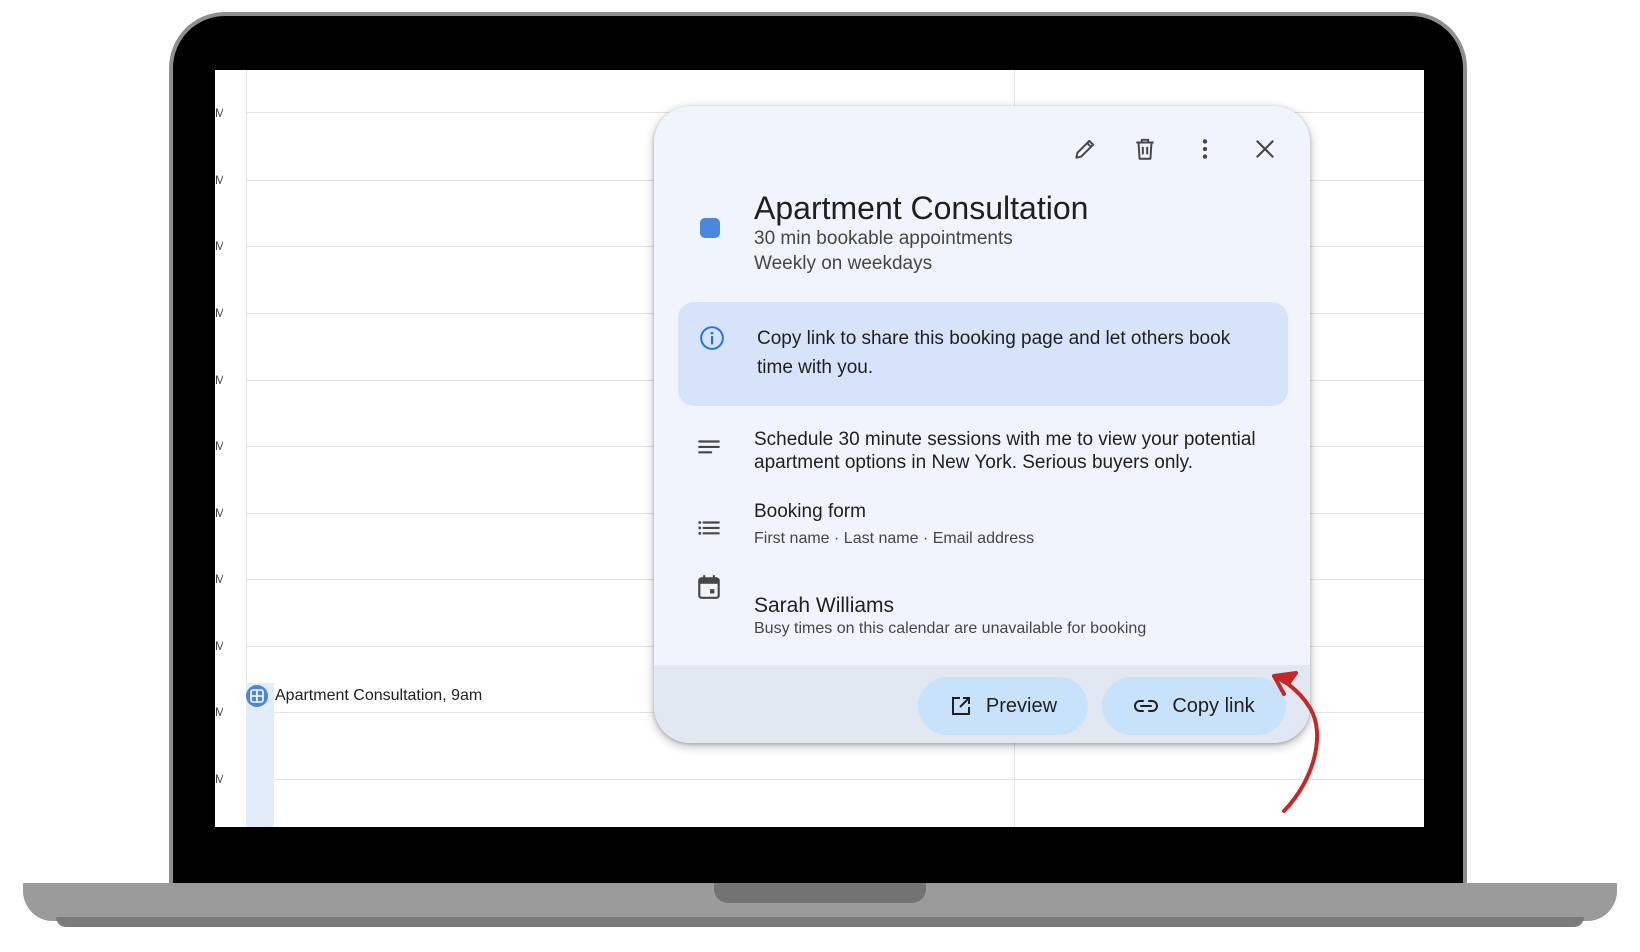 The width and height of the screenshot is (1640, 952). What do you see at coordinates (835, 779) in the screenshot?
I see `hour-gridline` at bounding box center [835, 779].